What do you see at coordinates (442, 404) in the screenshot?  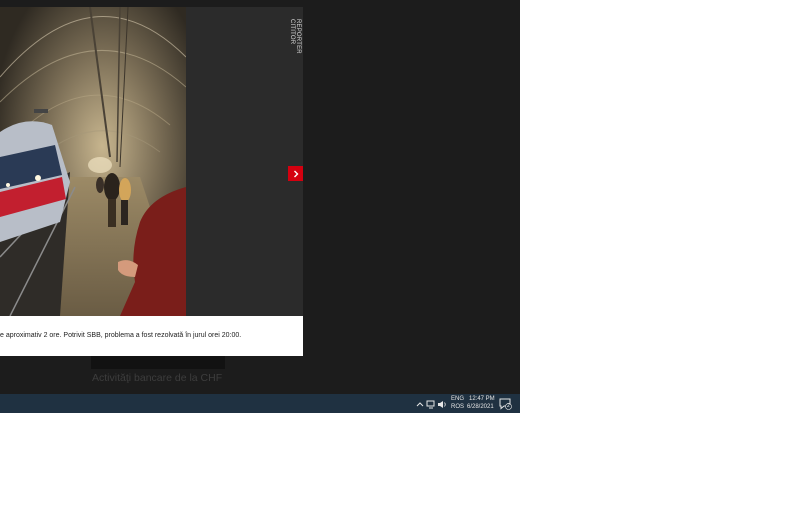 I see `volume-icon` at bounding box center [442, 404].